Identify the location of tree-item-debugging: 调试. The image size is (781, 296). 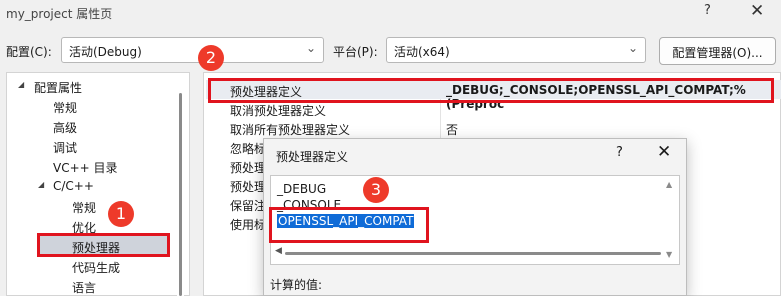
(65, 147).